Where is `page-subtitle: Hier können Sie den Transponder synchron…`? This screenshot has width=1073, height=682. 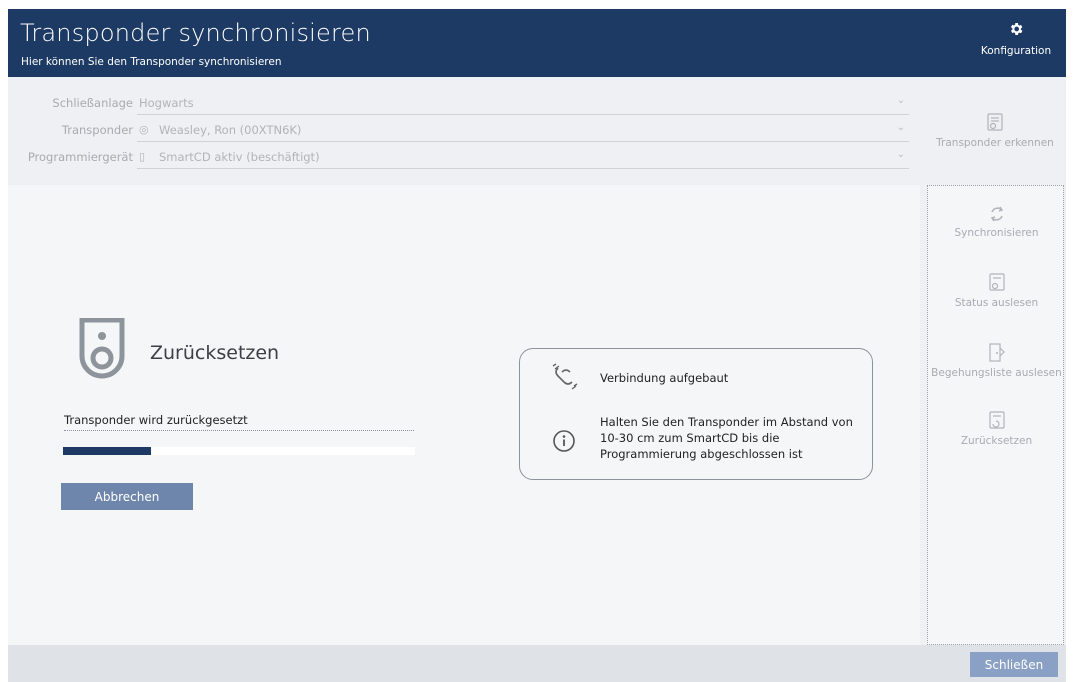
page-subtitle: Hier können Sie den Transponder synchron… is located at coordinates (151, 62).